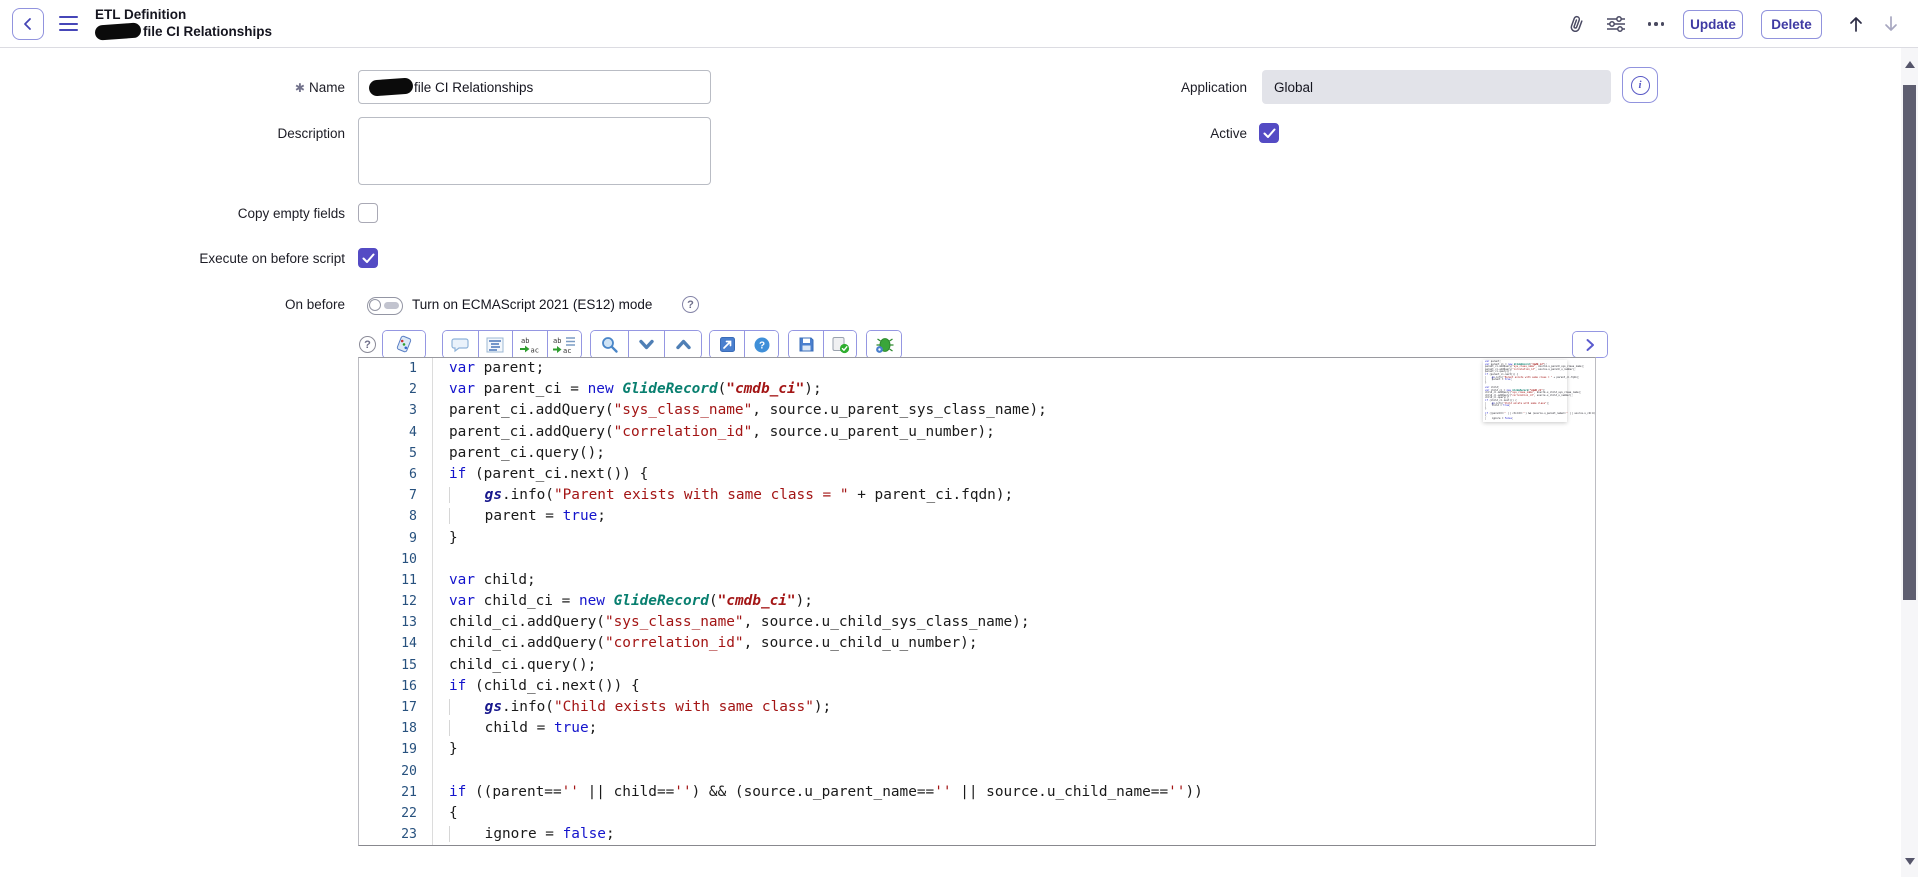 Image resolution: width=1918 pixels, height=877 pixels. I want to click on editor-help-button: ?, so click(761, 344).